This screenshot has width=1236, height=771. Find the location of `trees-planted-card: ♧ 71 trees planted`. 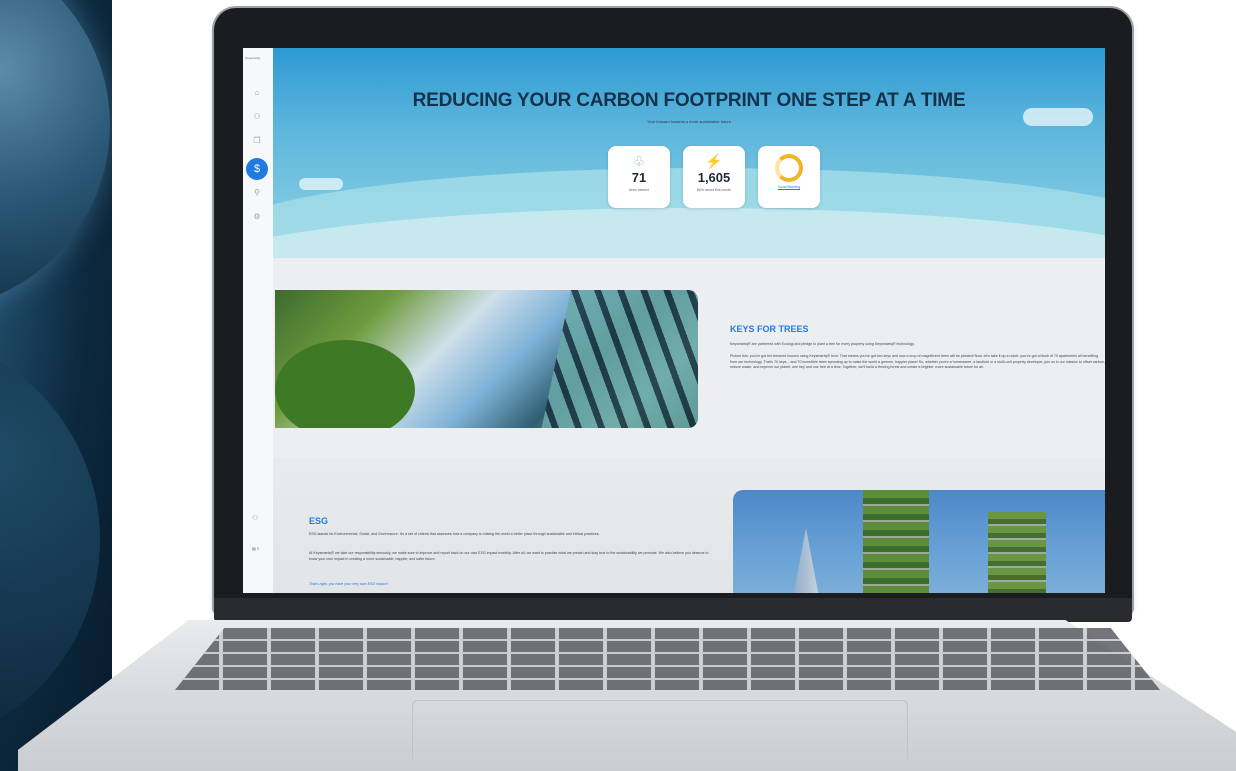

trees-planted-card: ♧ 71 trees planted is located at coordinates (639, 177).